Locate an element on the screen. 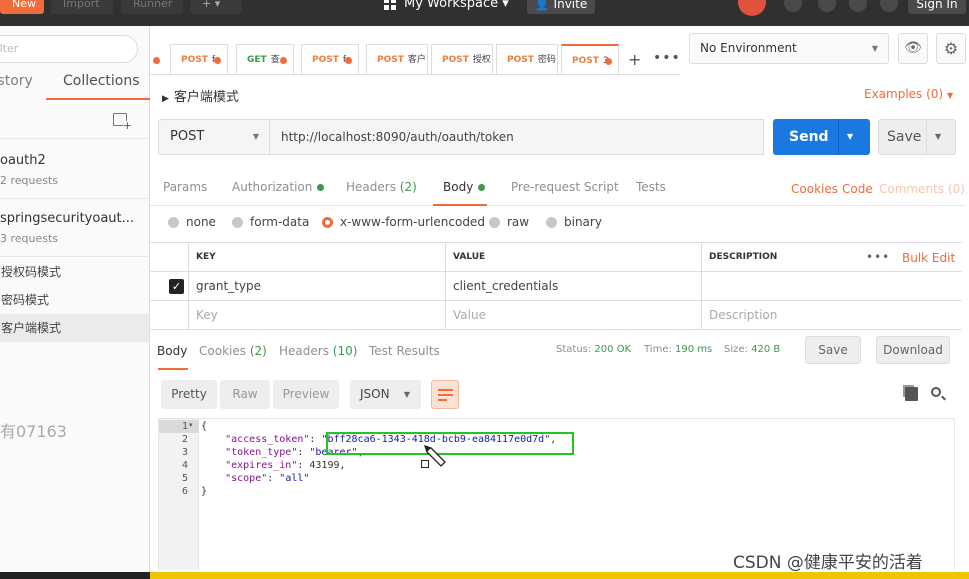  download-button: Download is located at coordinates (913, 350).